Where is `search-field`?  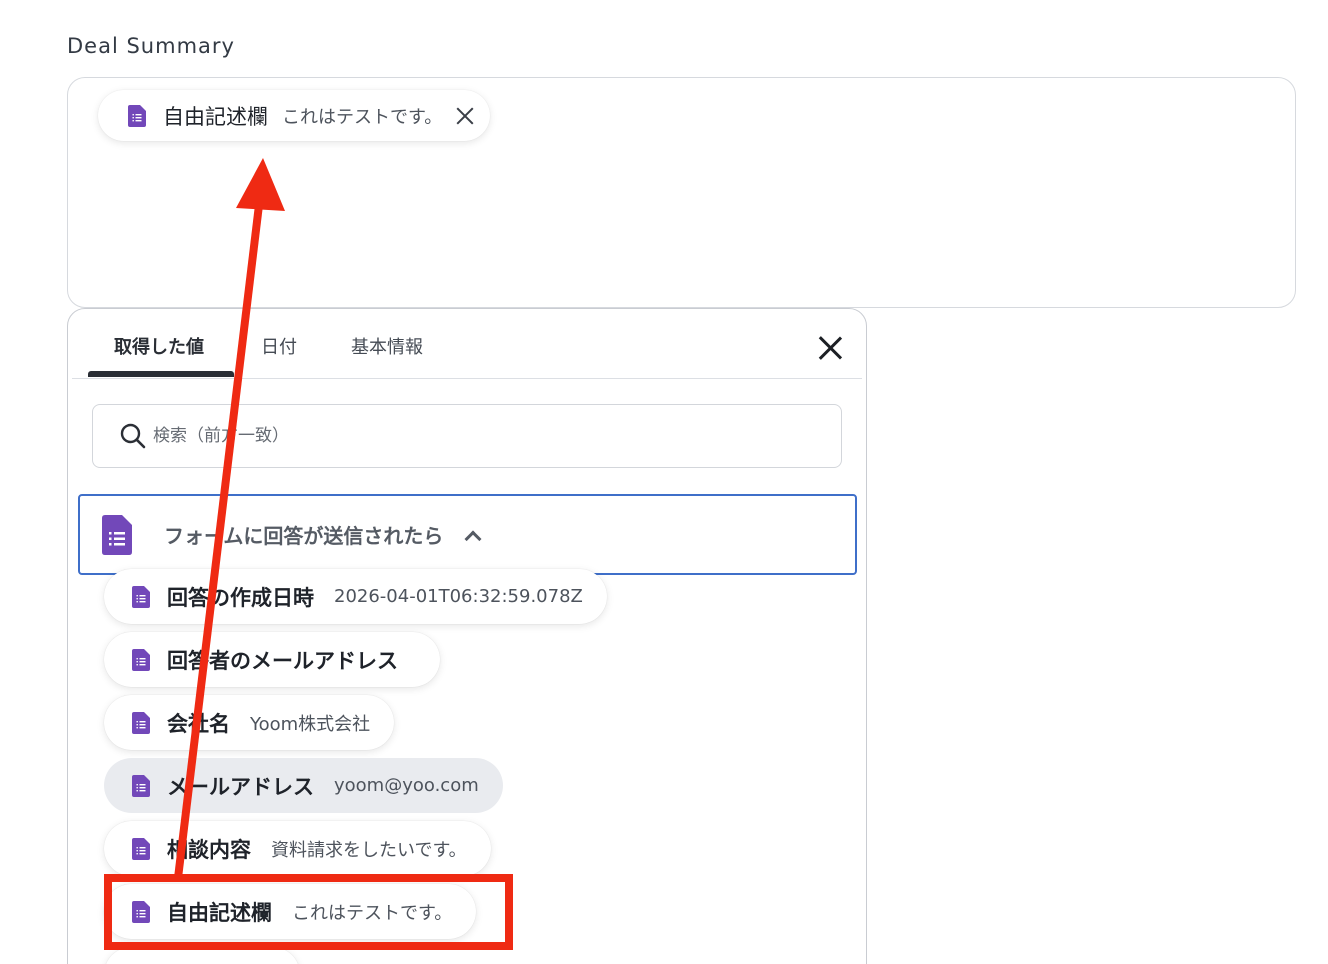 search-field is located at coordinates (467, 436).